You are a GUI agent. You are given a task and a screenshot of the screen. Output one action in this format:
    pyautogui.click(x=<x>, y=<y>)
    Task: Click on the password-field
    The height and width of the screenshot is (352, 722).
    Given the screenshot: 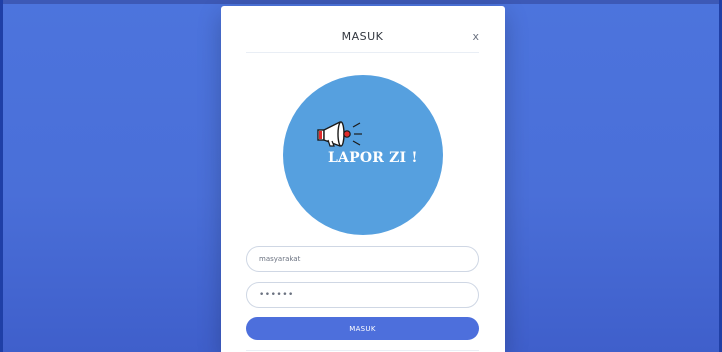 What is the action you would take?
    pyautogui.click(x=362, y=295)
    